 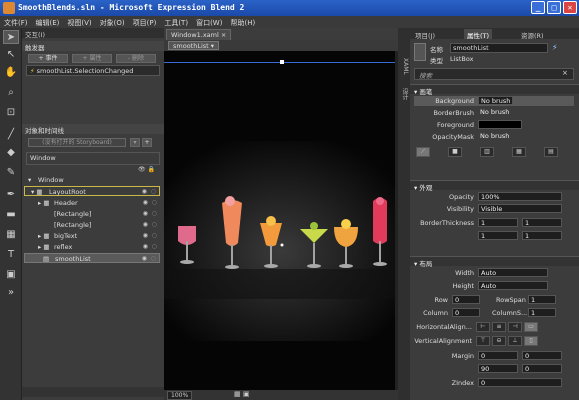 I want to click on align-left-icon: ⊢, so click(x=483, y=327).